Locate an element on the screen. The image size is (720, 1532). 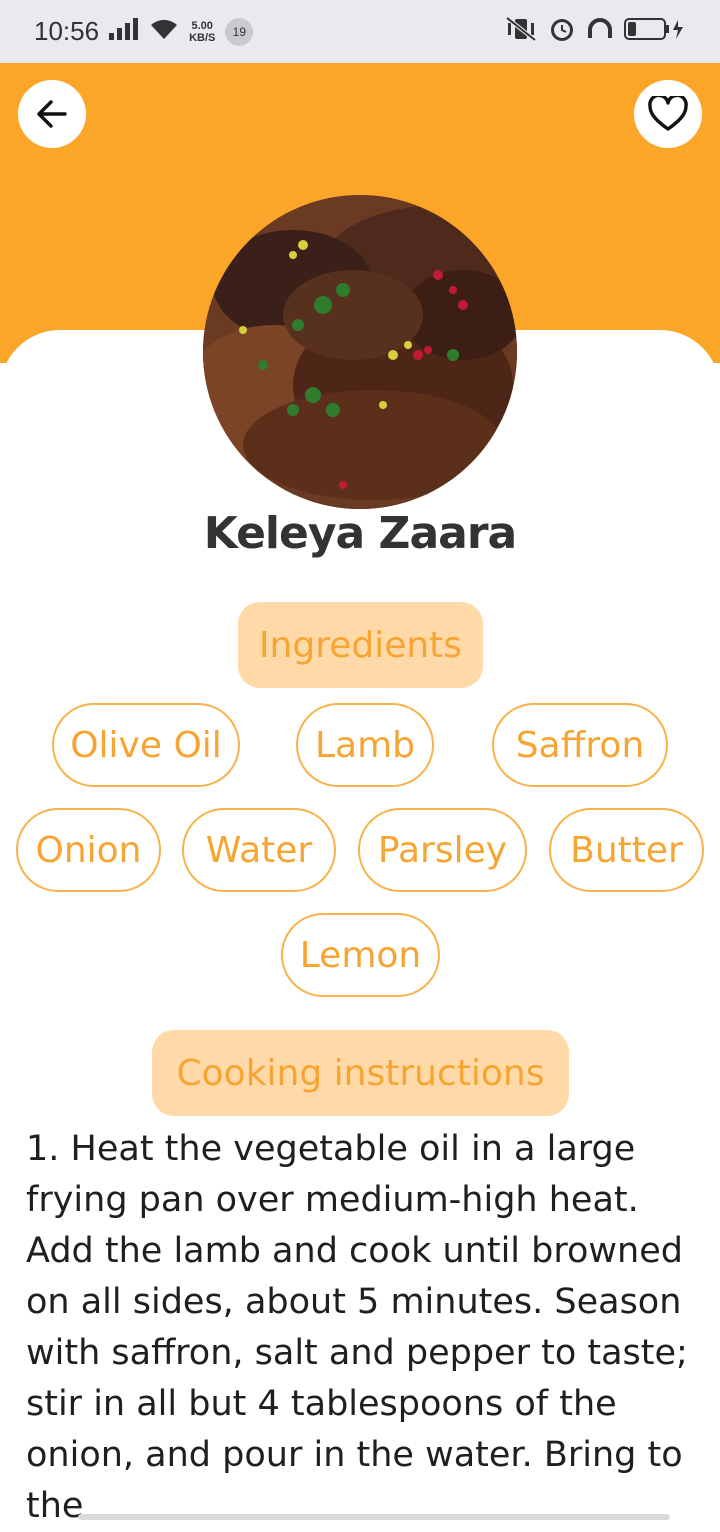
favorite-button is located at coordinates (668, 114).